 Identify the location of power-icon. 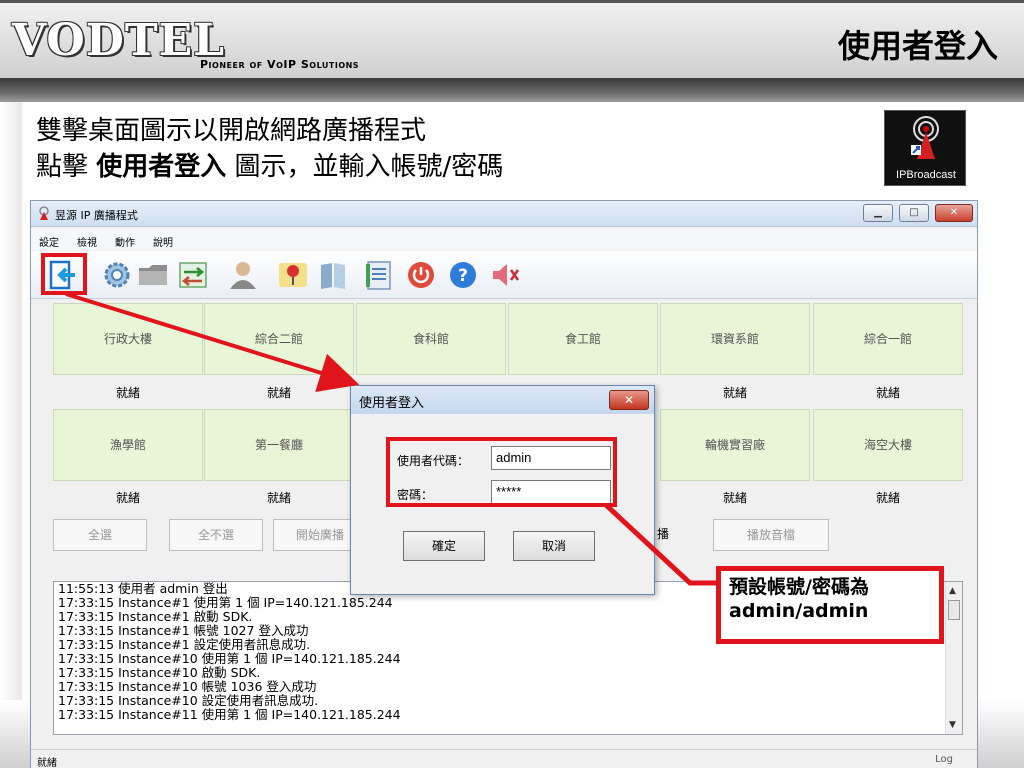
(421, 275).